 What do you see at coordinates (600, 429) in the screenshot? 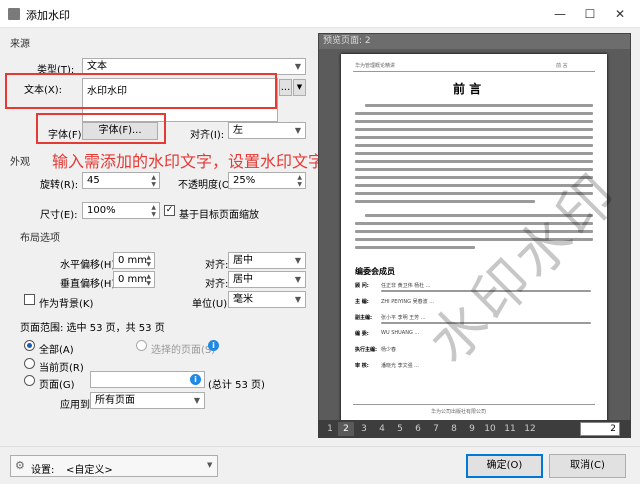
I see `page-number-input: 2` at bounding box center [600, 429].